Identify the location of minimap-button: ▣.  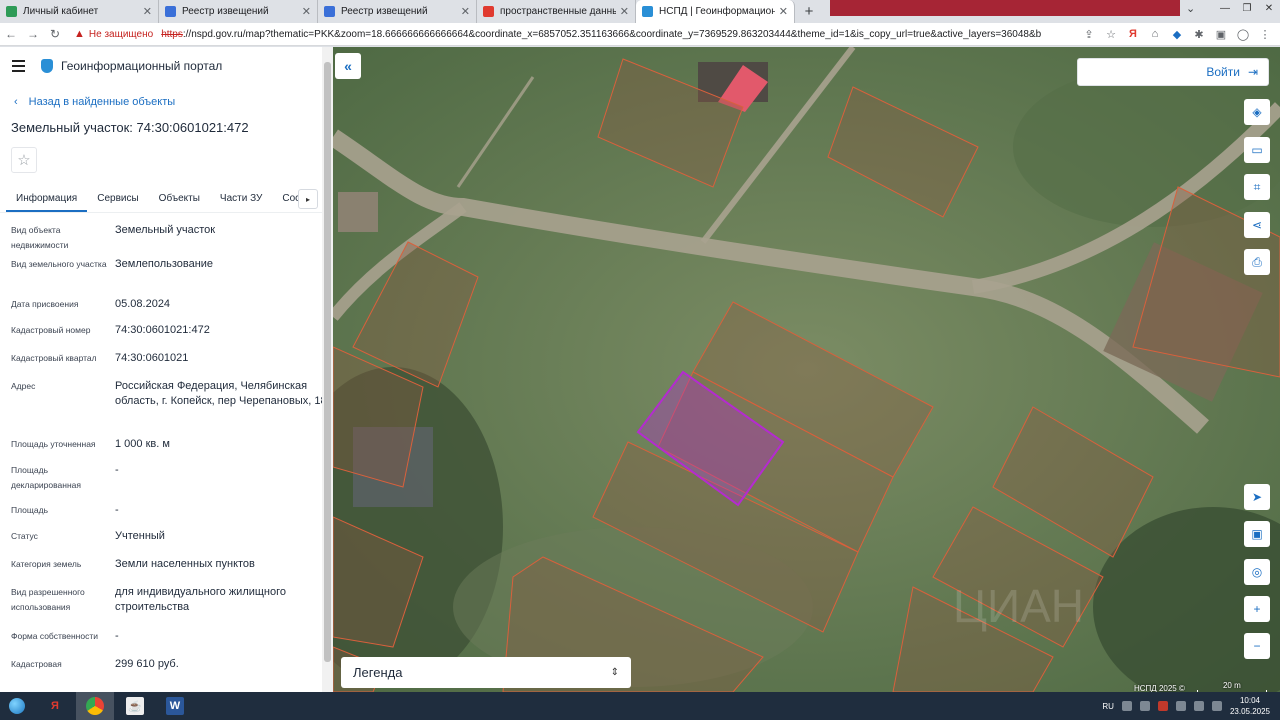
(1257, 534).